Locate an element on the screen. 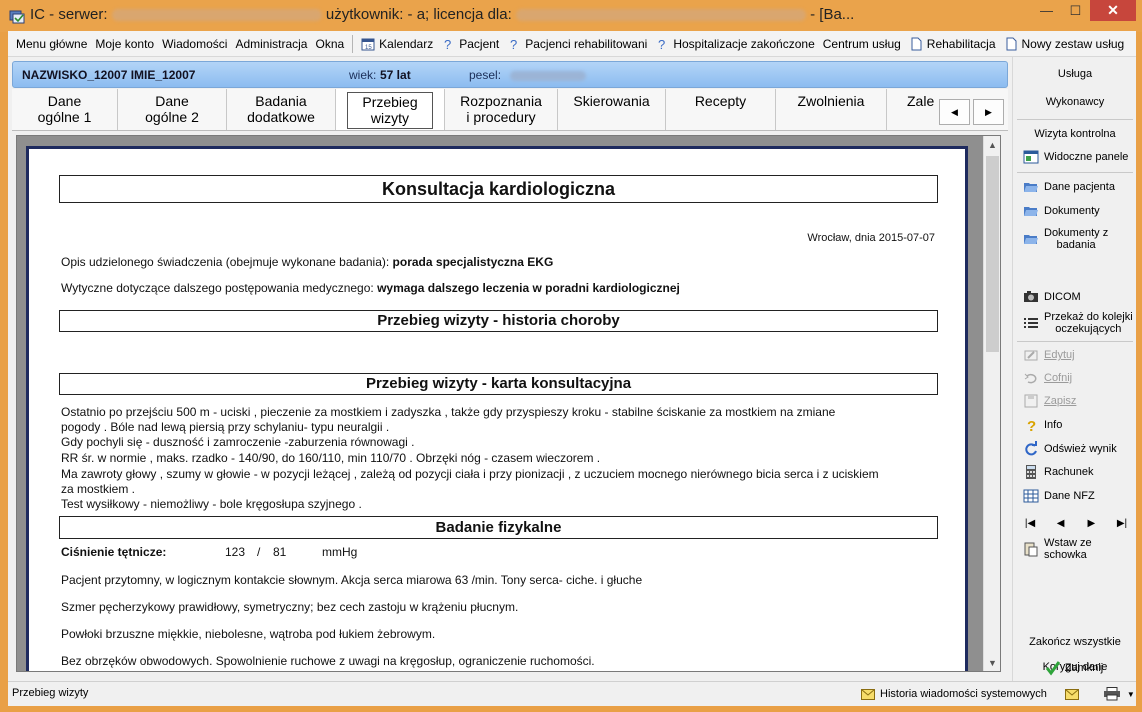 The width and height of the screenshot is (1142, 712). tab-label: Rozpoznania is located at coordinates (501, 101).